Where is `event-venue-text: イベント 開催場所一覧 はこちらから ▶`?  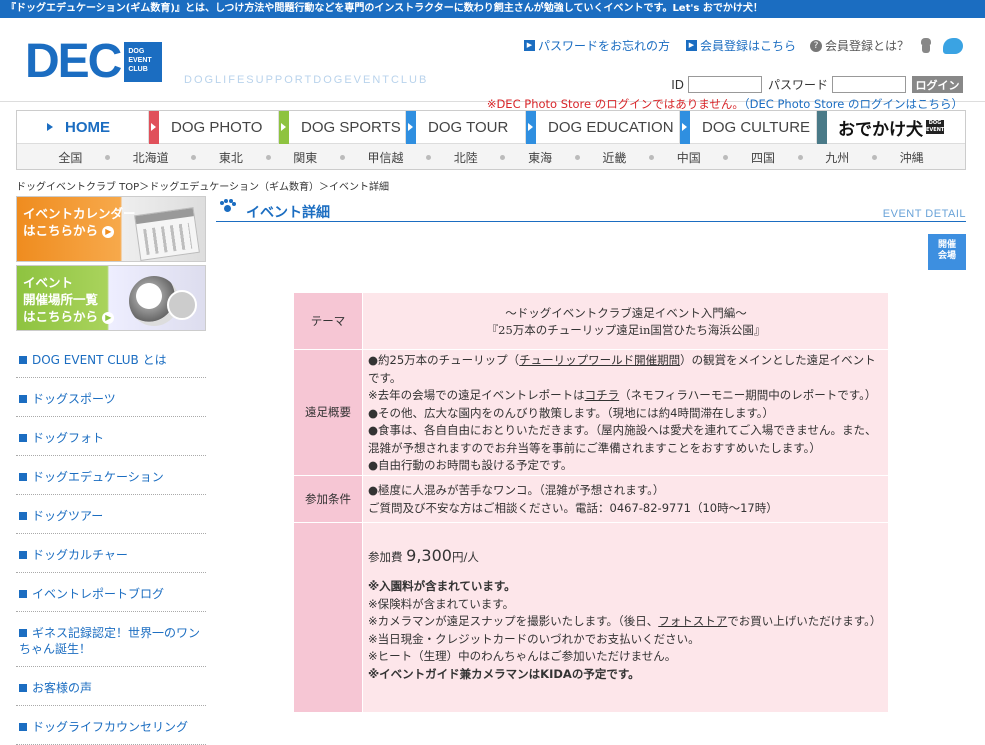 event-venue-text: イベント 開催場所一覧 はこちらから ▶ is located at coordinates (69, 299).